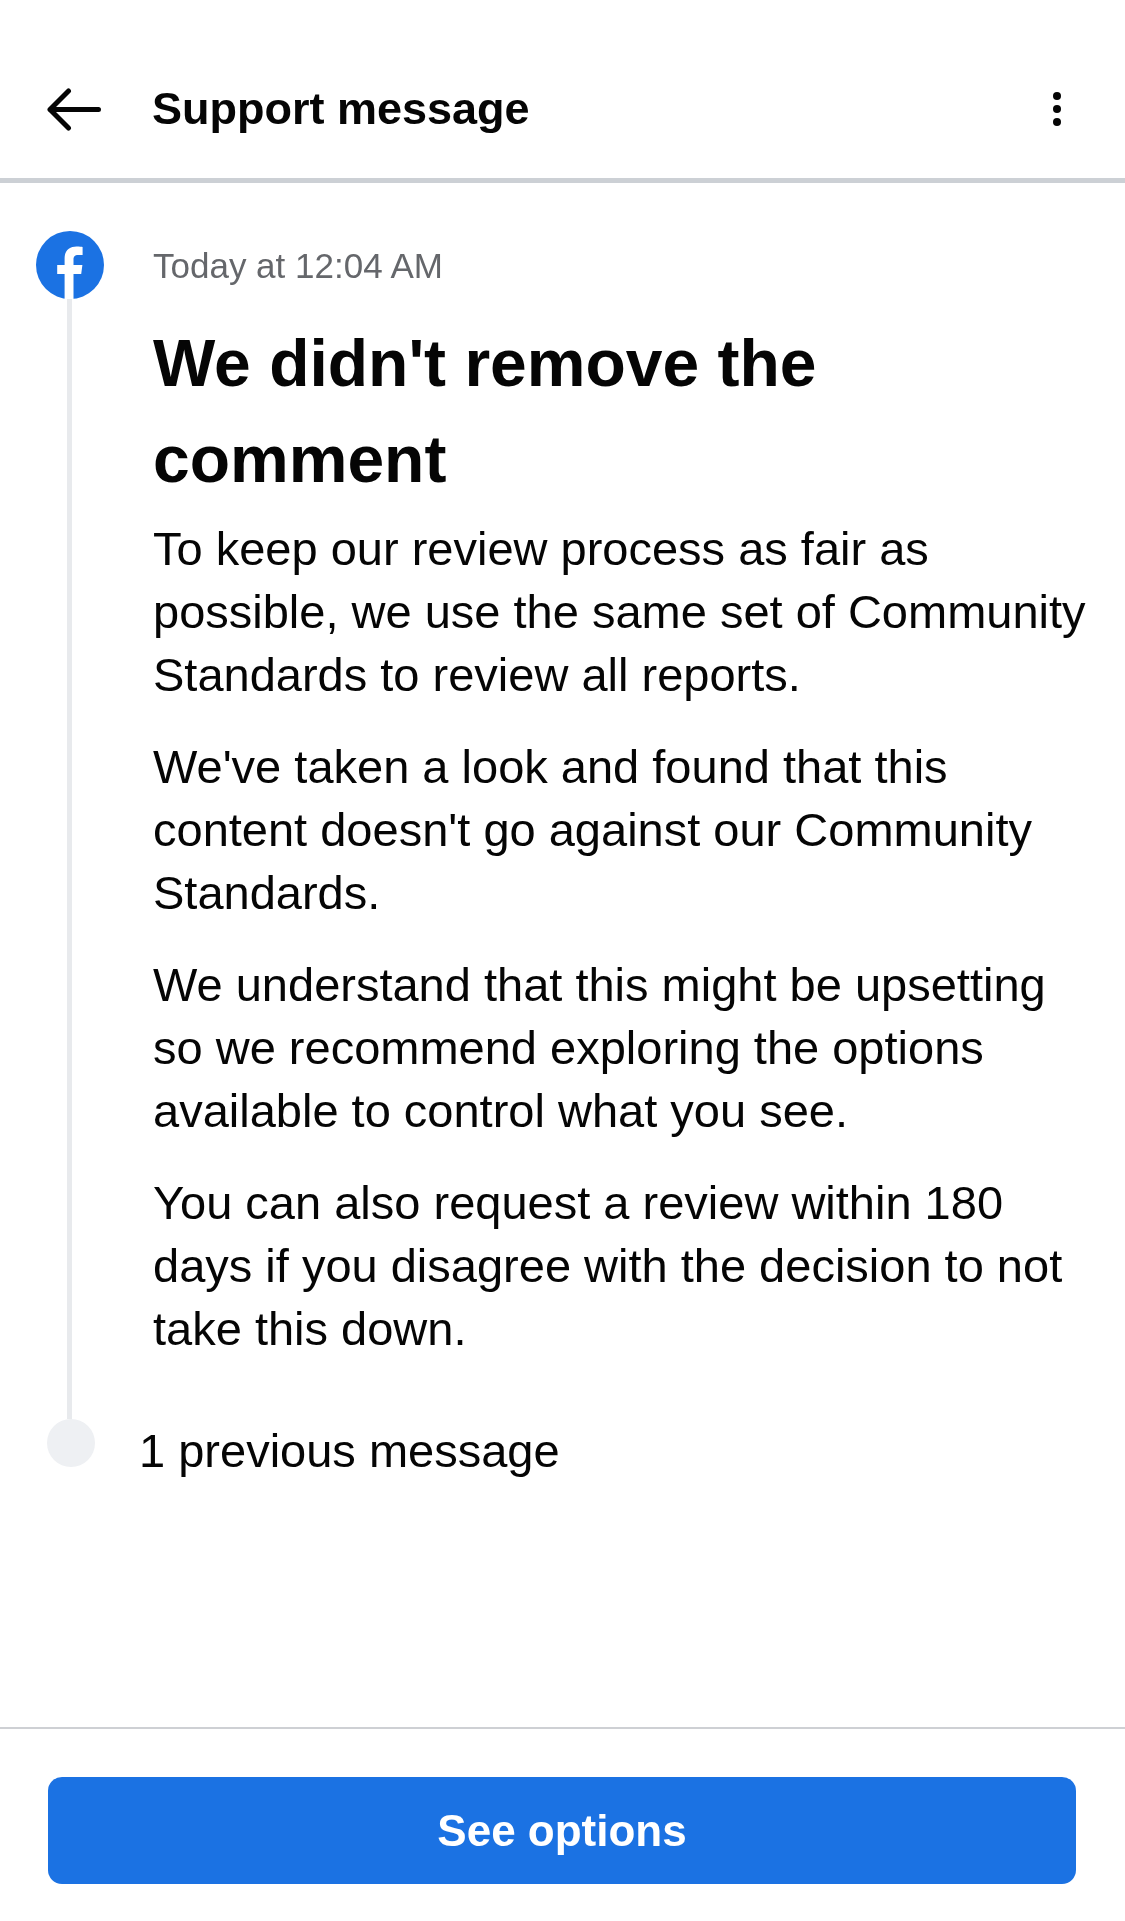 The height and width of the screenshot is (1921, 1125). Describe the element at coordinates (298, 266) in the screenshot. I see `message-timestamp: Today at 12:04 AM` at that location.